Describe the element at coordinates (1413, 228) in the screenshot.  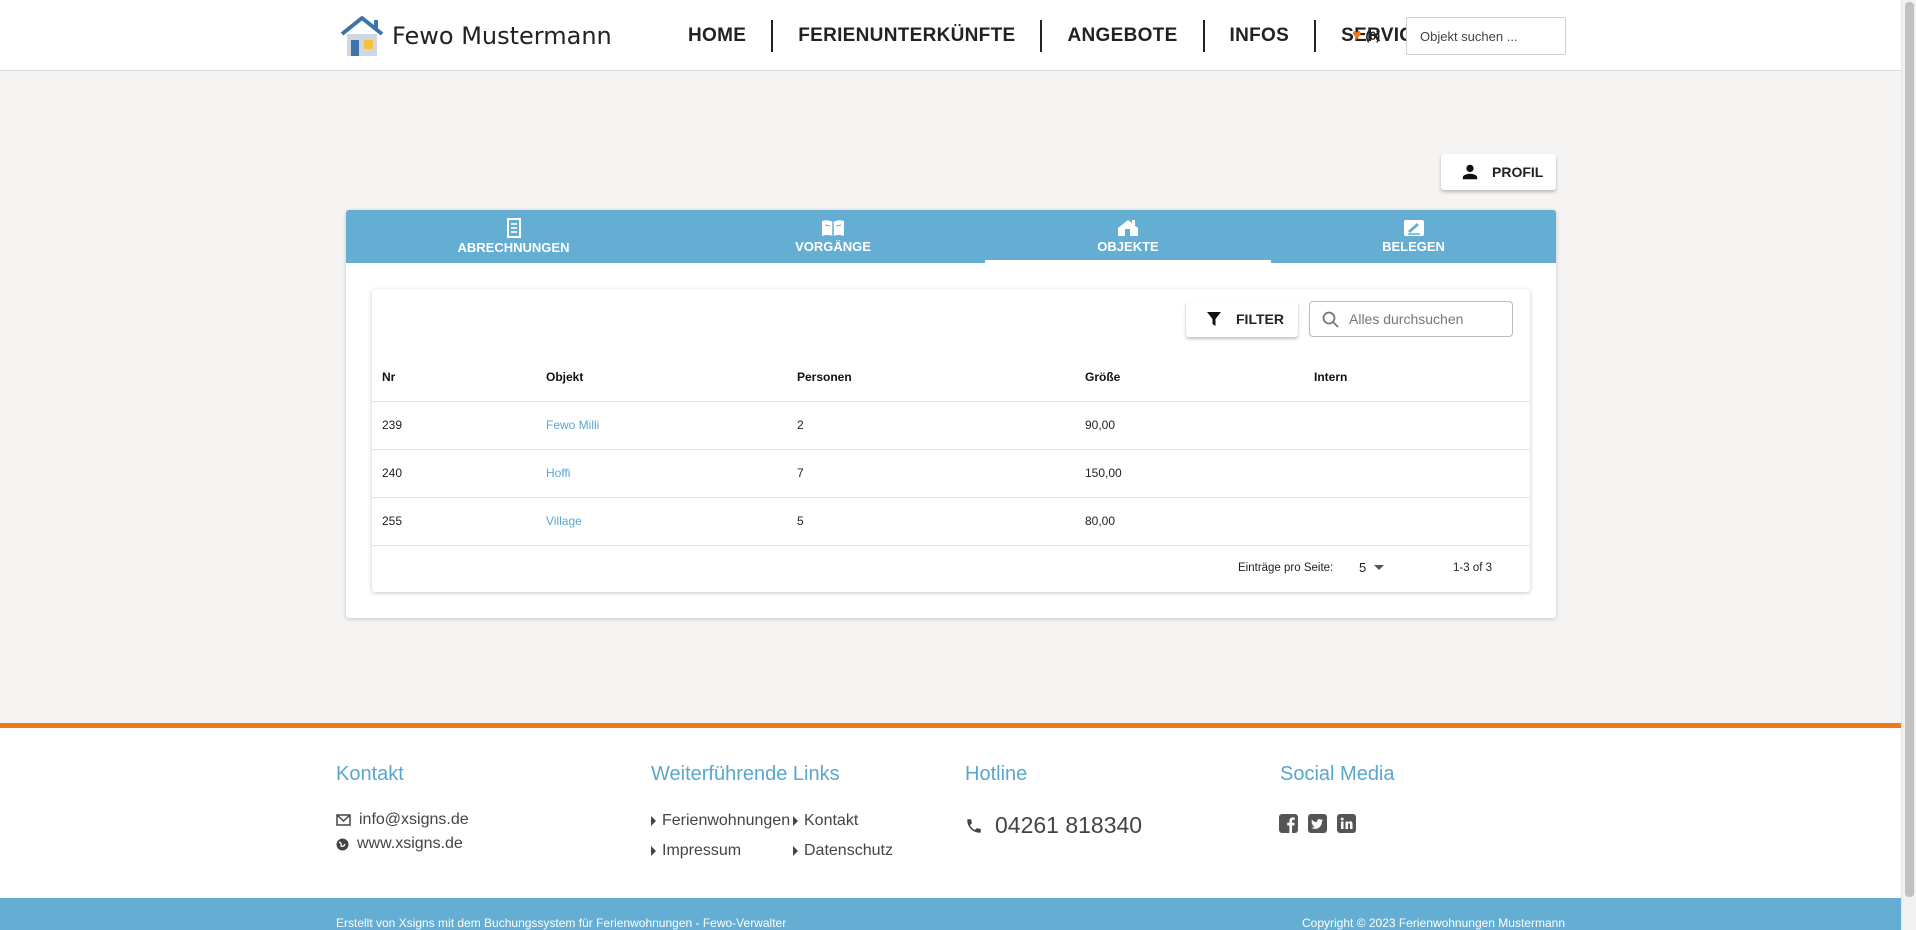
I see `edit-icon` at that location.